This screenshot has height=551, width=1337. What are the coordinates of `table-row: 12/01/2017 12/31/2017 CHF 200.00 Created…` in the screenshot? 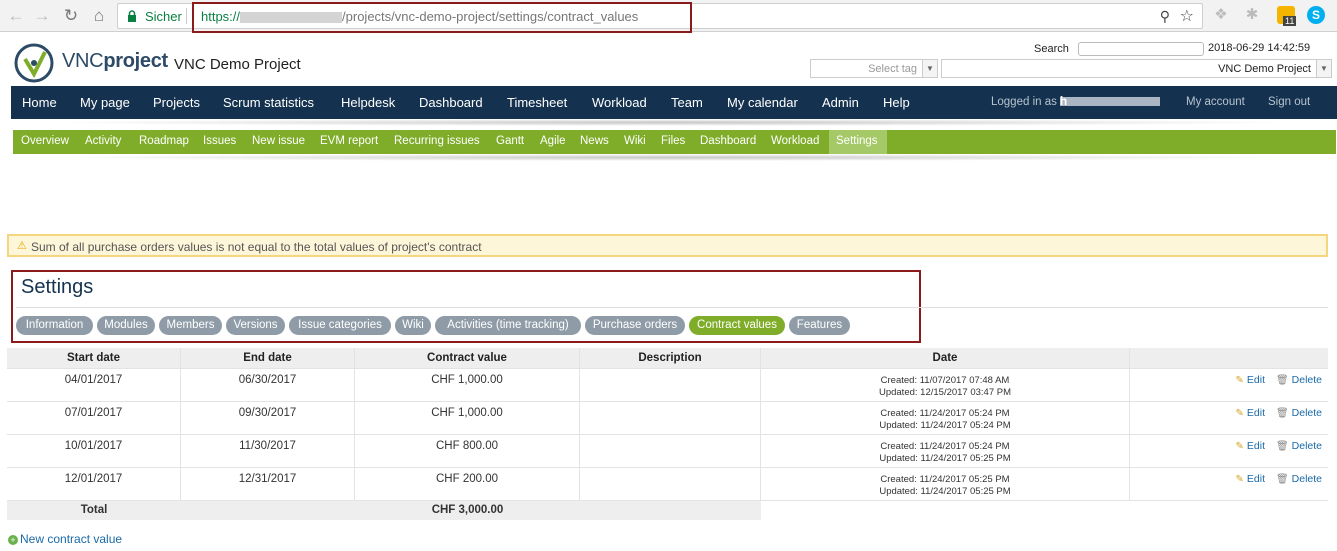 It's located at (667, 484).